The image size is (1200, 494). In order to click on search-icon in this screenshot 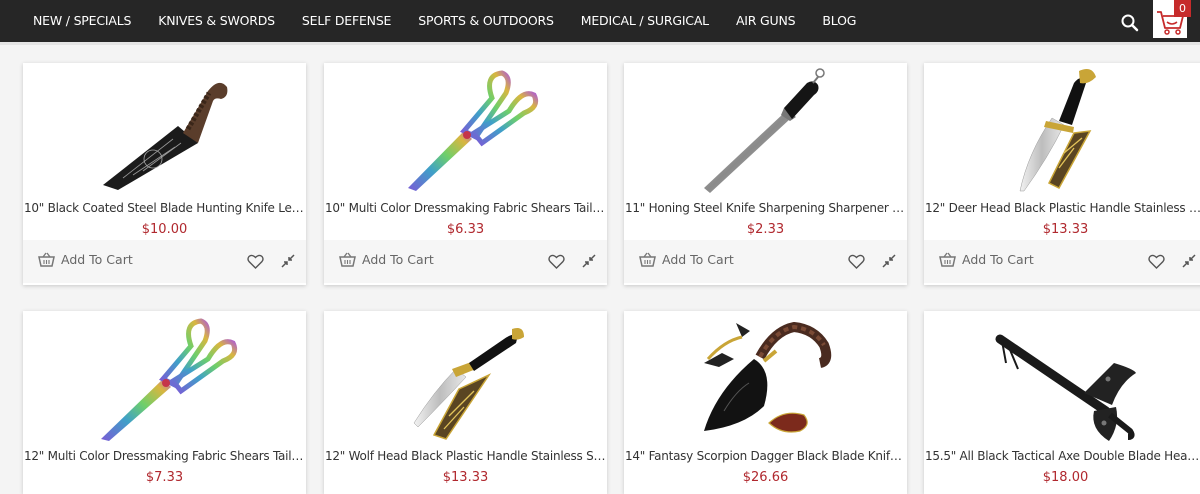, I will do `click(1130, 23)`.